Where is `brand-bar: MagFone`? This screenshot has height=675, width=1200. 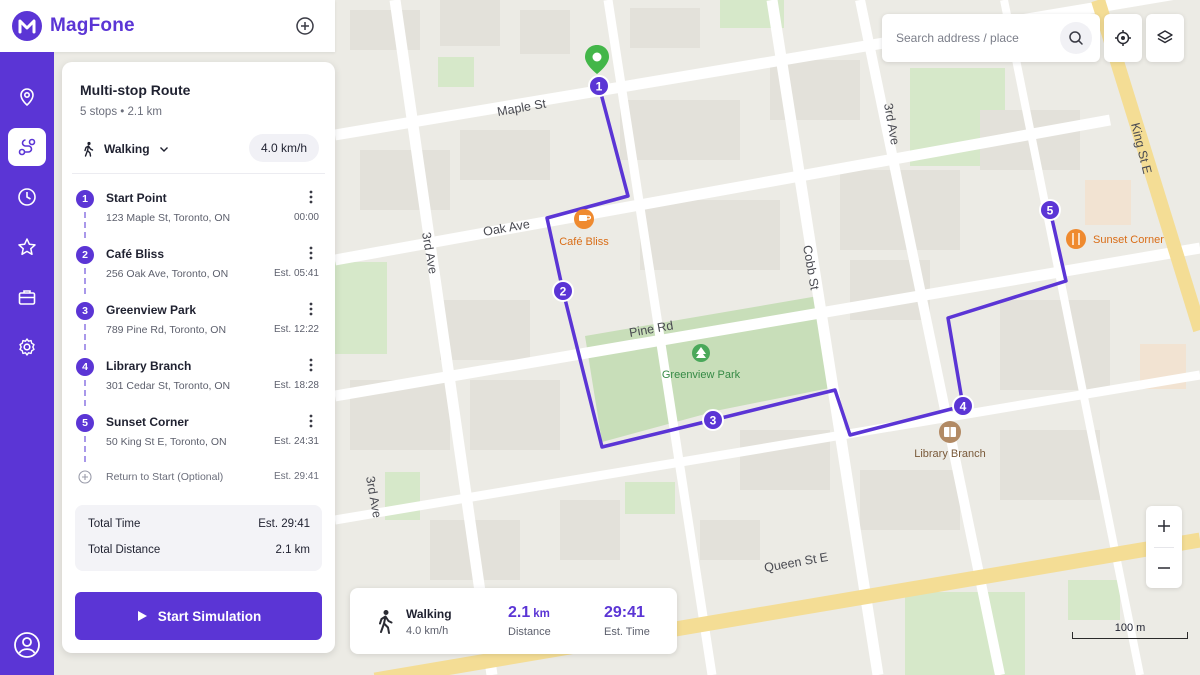
brand-bar: MagFone is located at coordinates (167, 26).